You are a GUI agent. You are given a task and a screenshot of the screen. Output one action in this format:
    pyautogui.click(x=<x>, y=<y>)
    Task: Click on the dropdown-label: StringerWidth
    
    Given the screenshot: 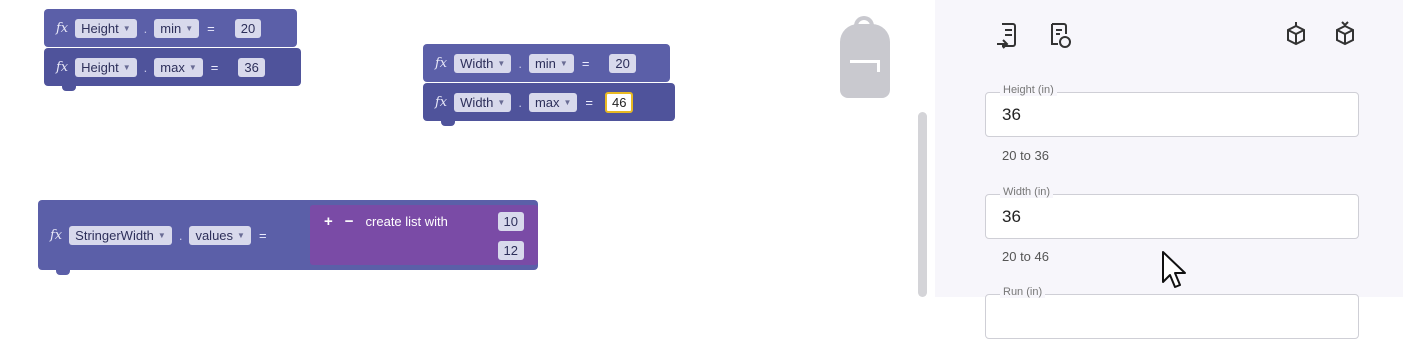 What is the action you would take?
    pyautogui.click(x=114, y=235)
    